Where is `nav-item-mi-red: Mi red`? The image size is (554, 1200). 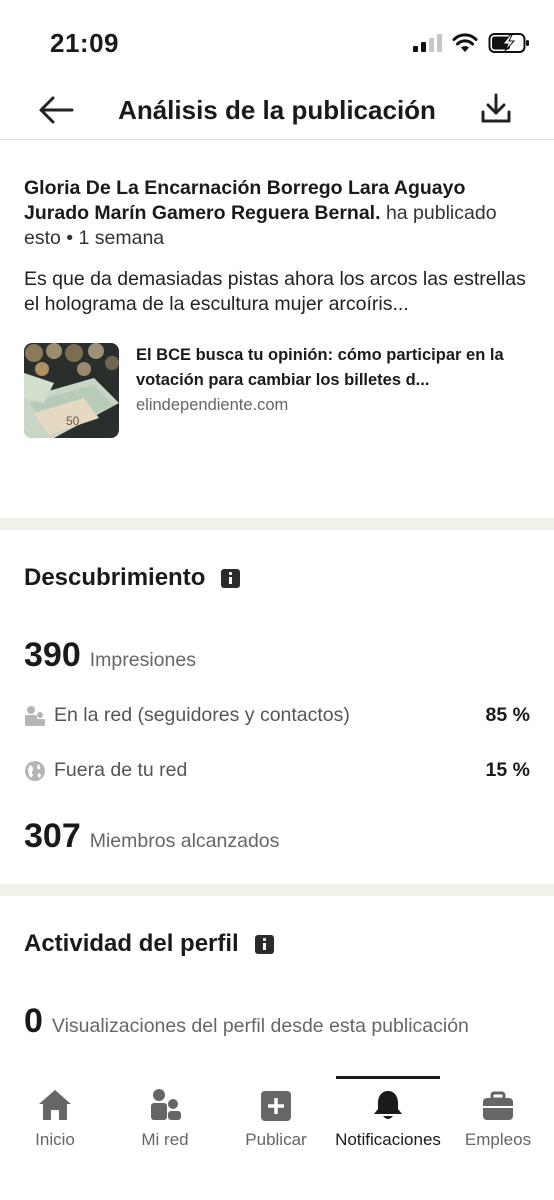 nav-item-mi-red: Mi red is located at coordinates (165, 1113).